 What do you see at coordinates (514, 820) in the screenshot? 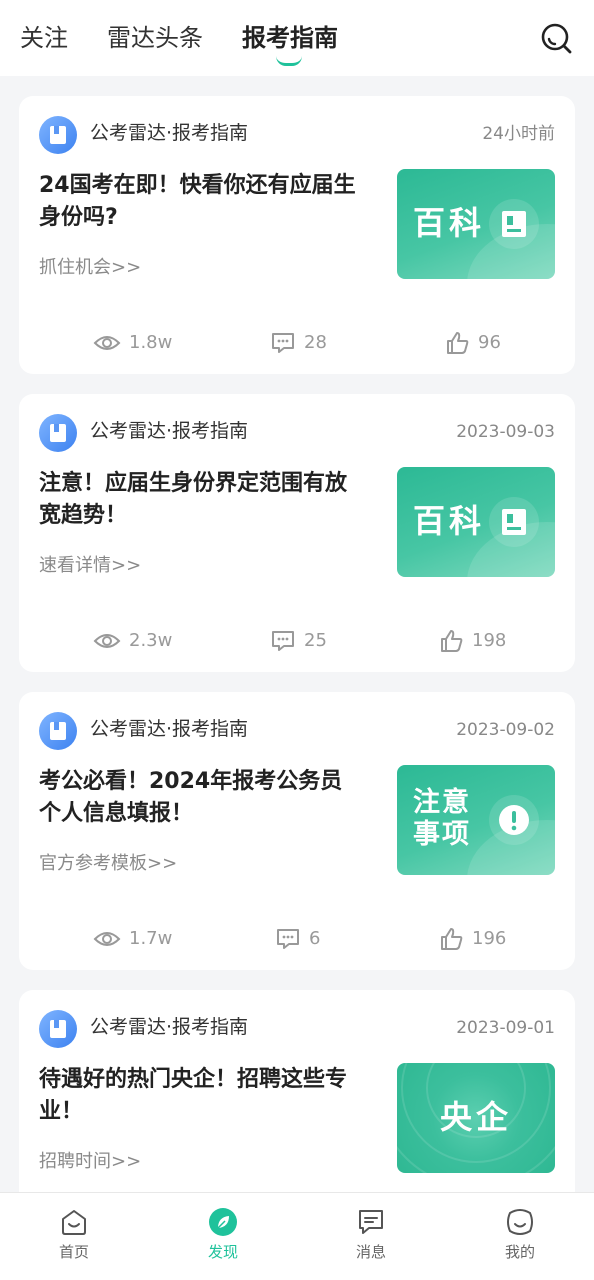
I see `exclamation-icon` at bounding box center [514, 820].